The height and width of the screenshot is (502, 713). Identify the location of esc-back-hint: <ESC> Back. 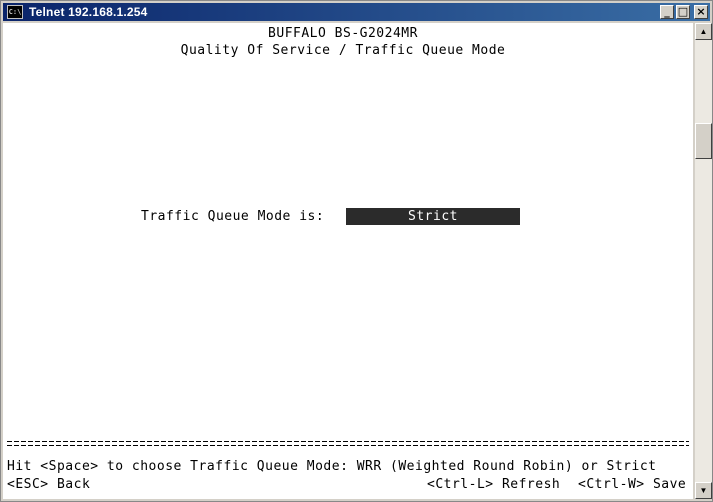
(49, 484).